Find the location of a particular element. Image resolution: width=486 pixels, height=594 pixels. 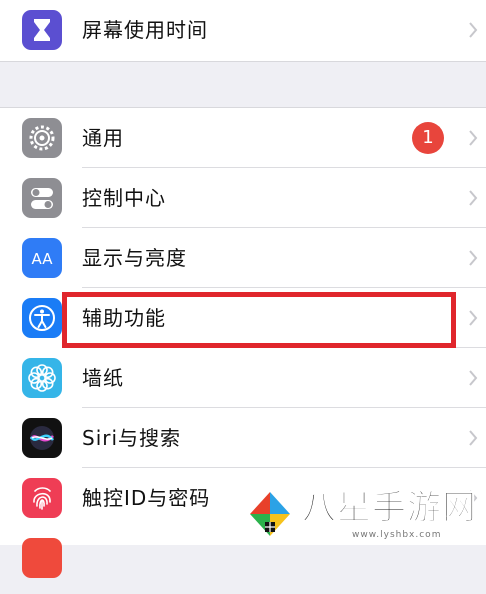

text-size-icon: AA is located at coordinates (42, 258).